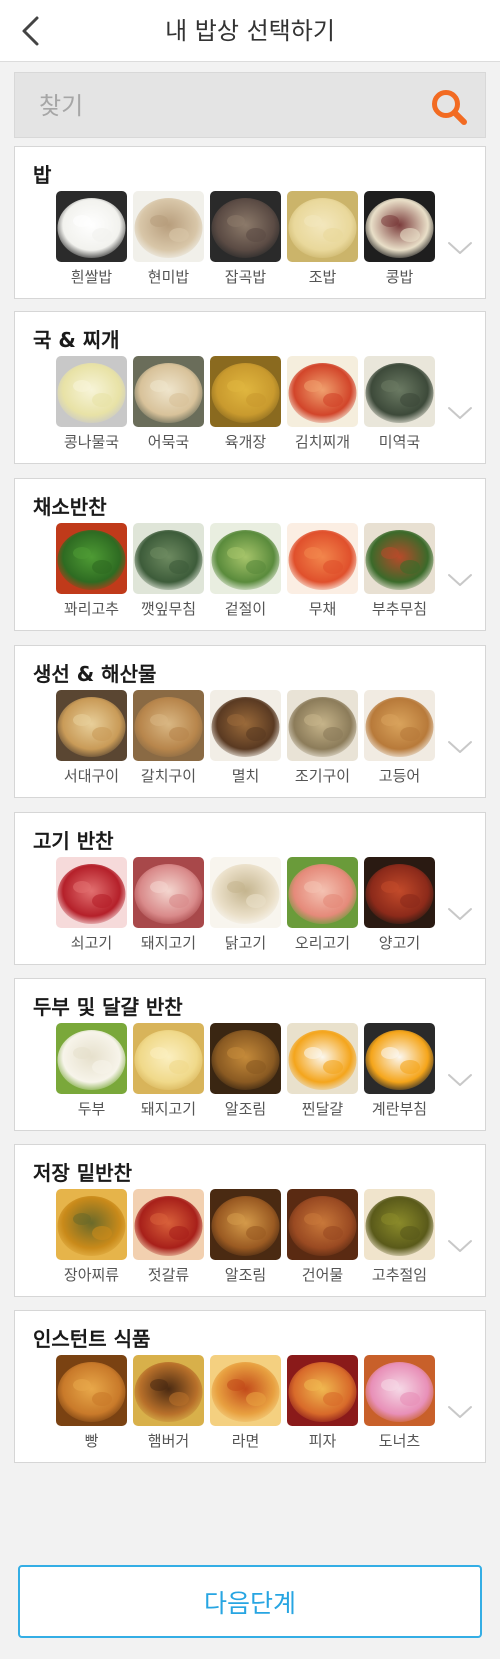 The height and width of the screenshot is (1659, 500). I want to click on food-item-row: 흰쌀밥 현미밥 잡곡밥 조밥 콩밥, so click(247, 241).